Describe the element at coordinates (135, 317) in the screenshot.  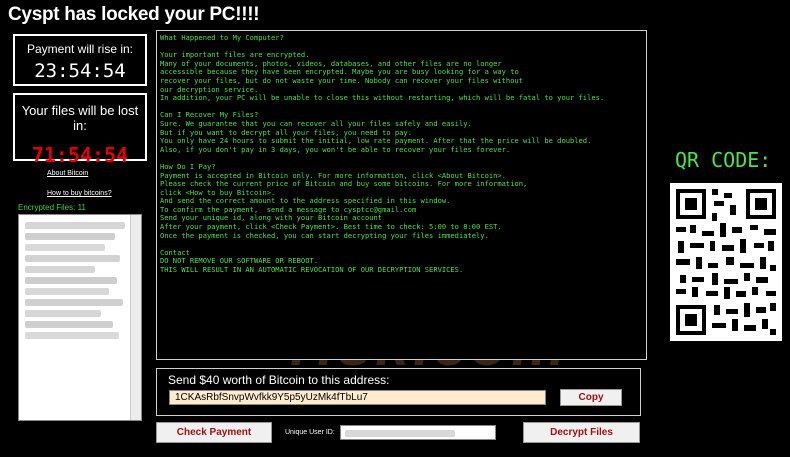
I see `encrypted-files-scrollbar` at that location.